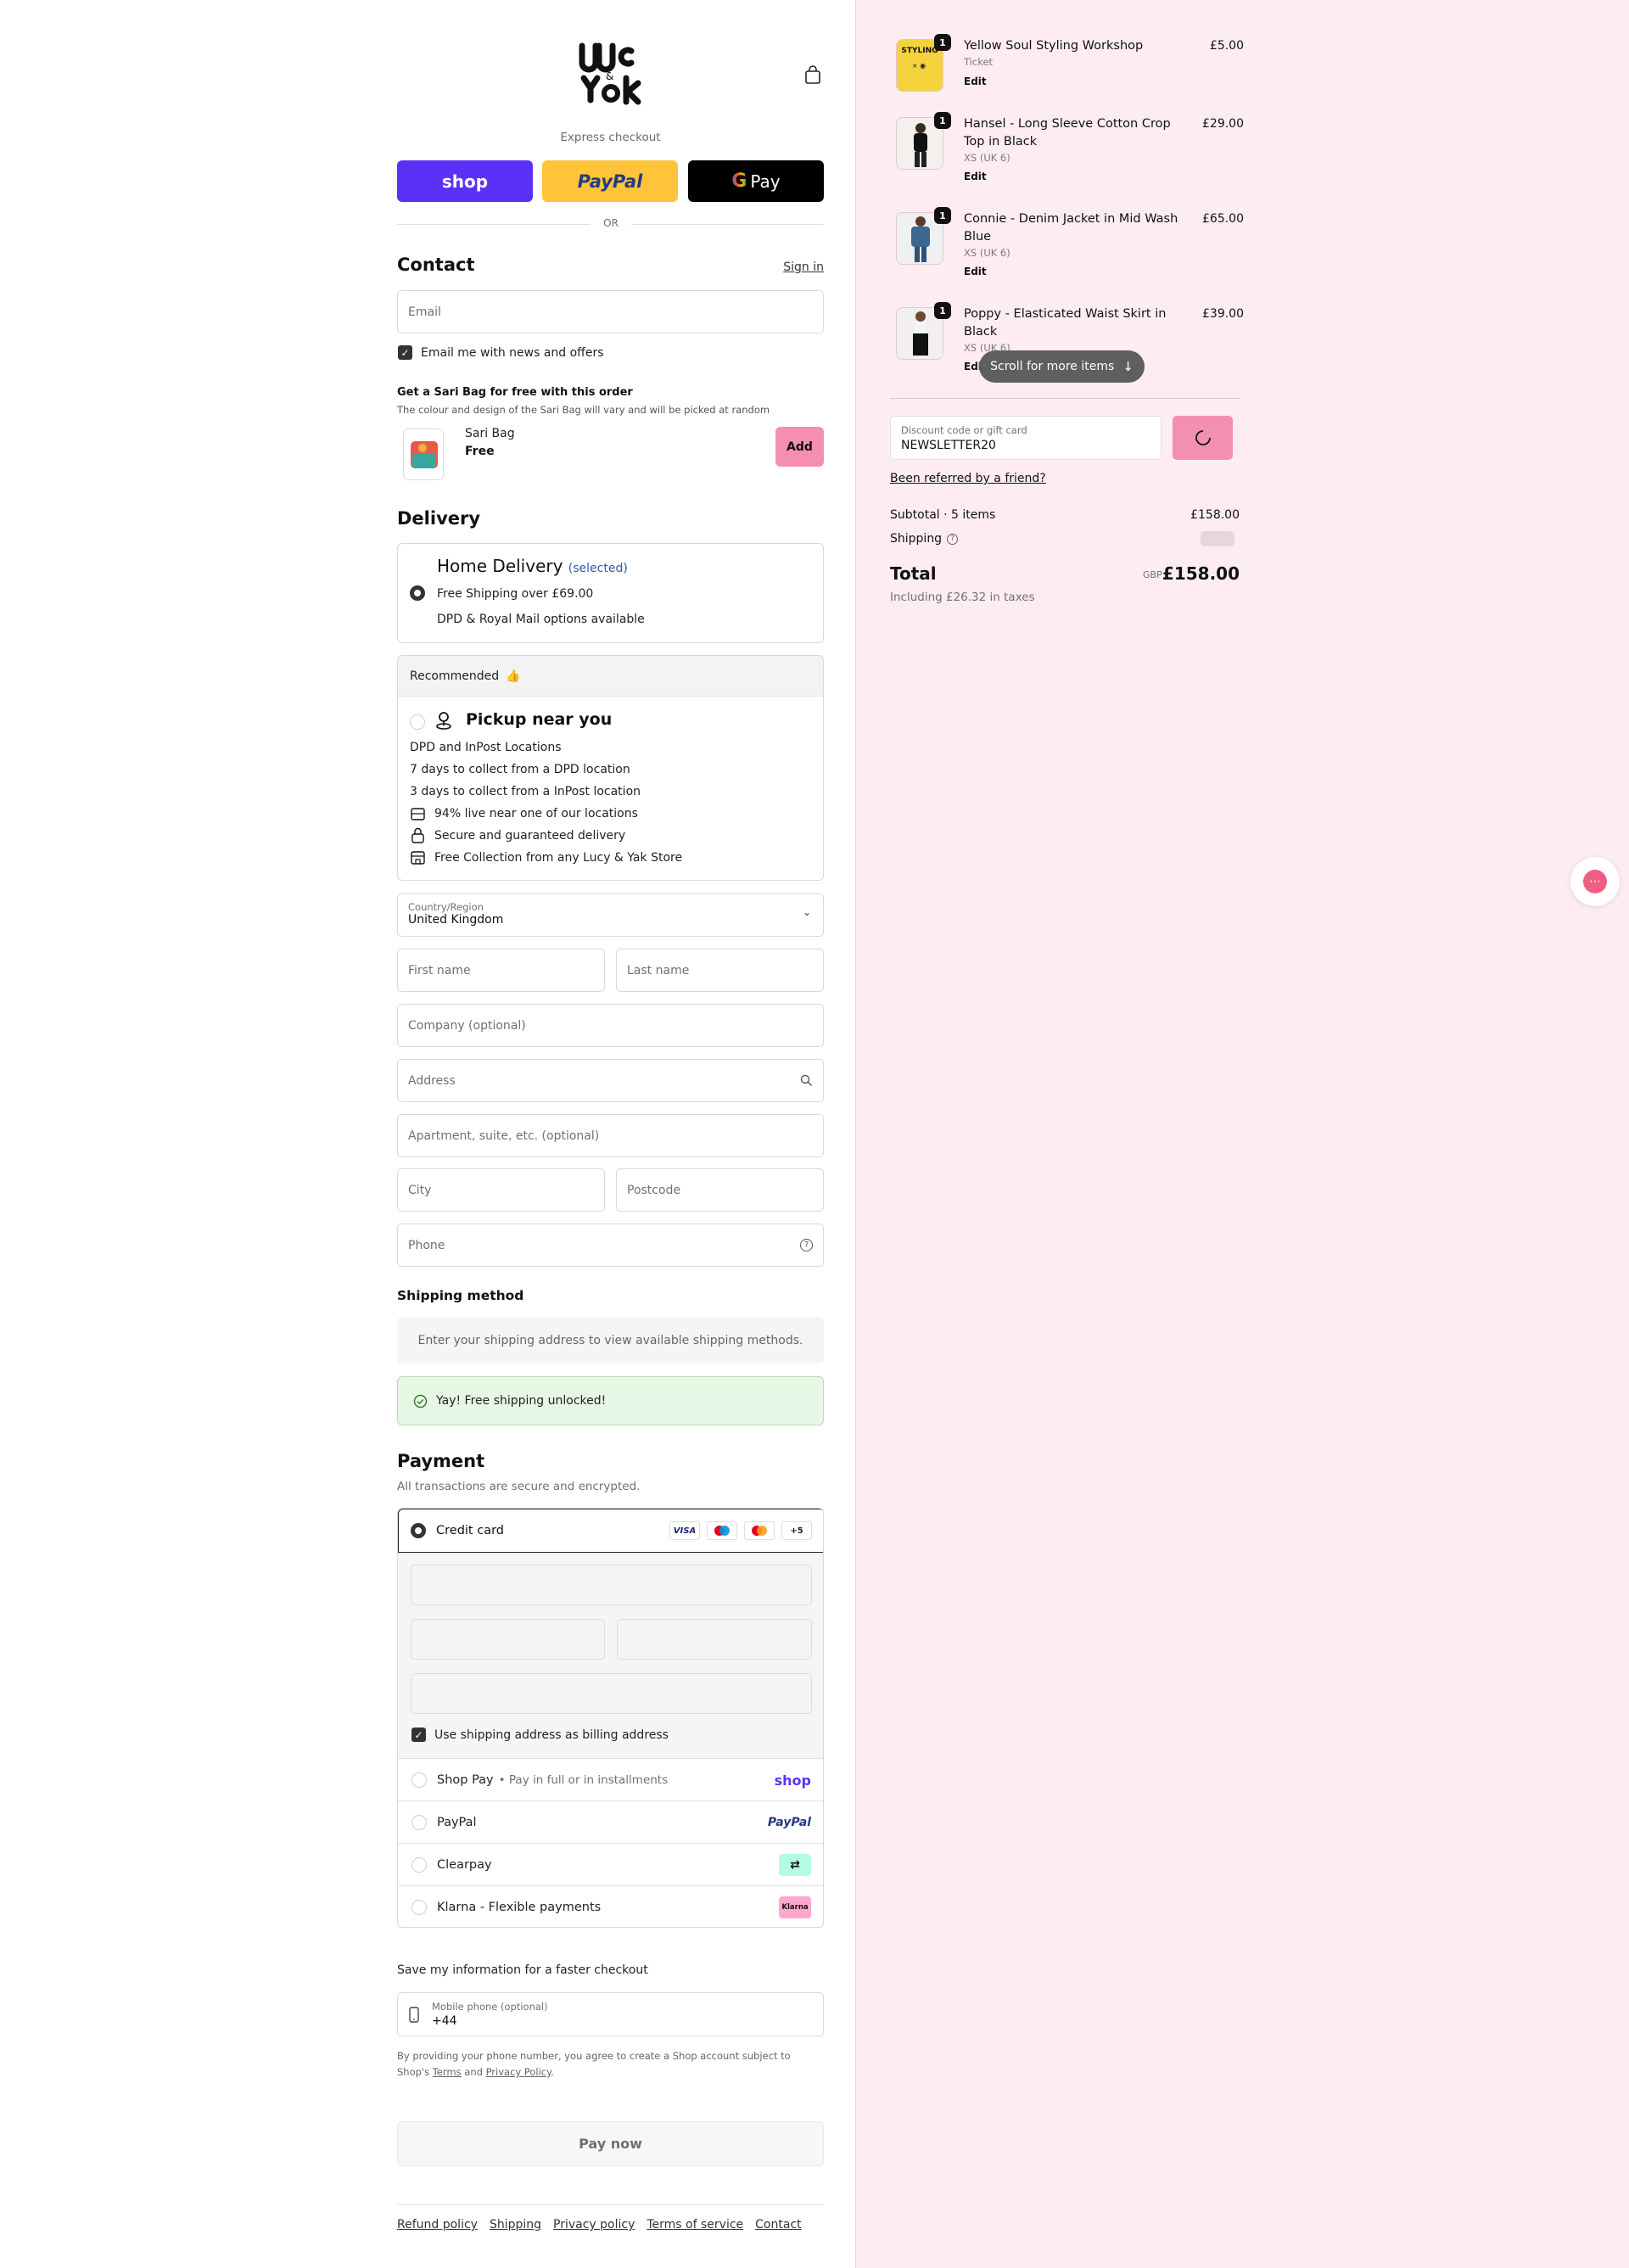 This screenshot has height=2268, width=1629. I want to click on chat-button: ⋯, so click(1595, 881).